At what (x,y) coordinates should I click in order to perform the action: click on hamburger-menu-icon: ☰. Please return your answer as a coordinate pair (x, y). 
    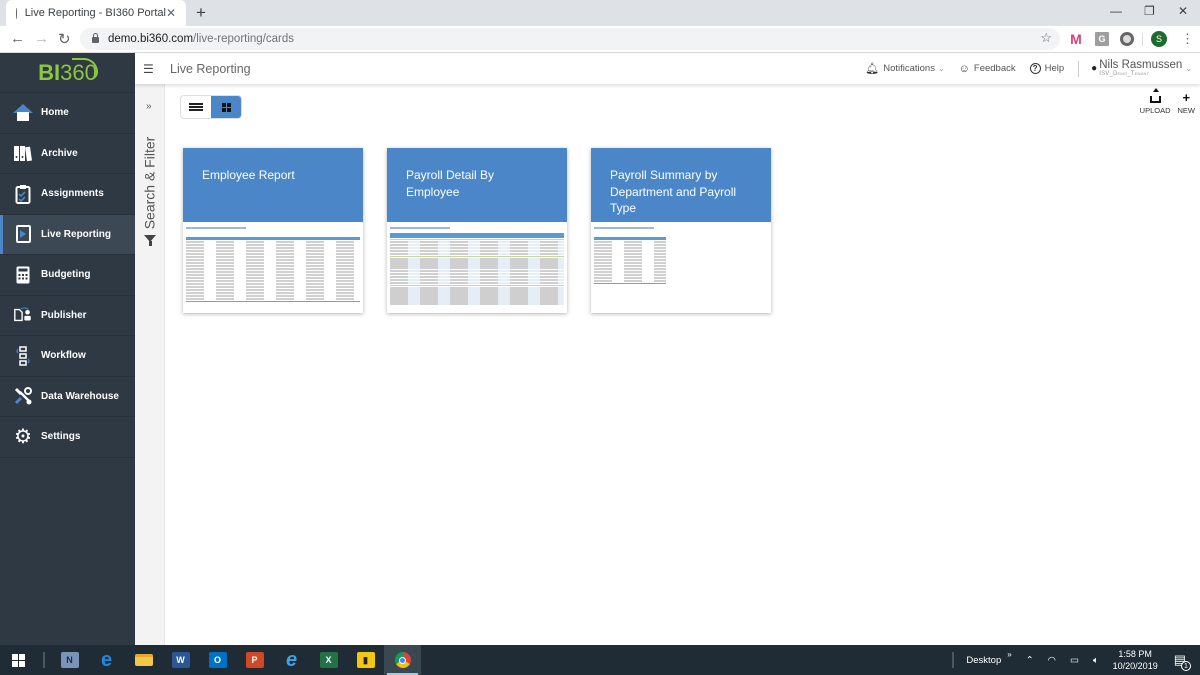
    Looking at the image, I should click on (153, 69).